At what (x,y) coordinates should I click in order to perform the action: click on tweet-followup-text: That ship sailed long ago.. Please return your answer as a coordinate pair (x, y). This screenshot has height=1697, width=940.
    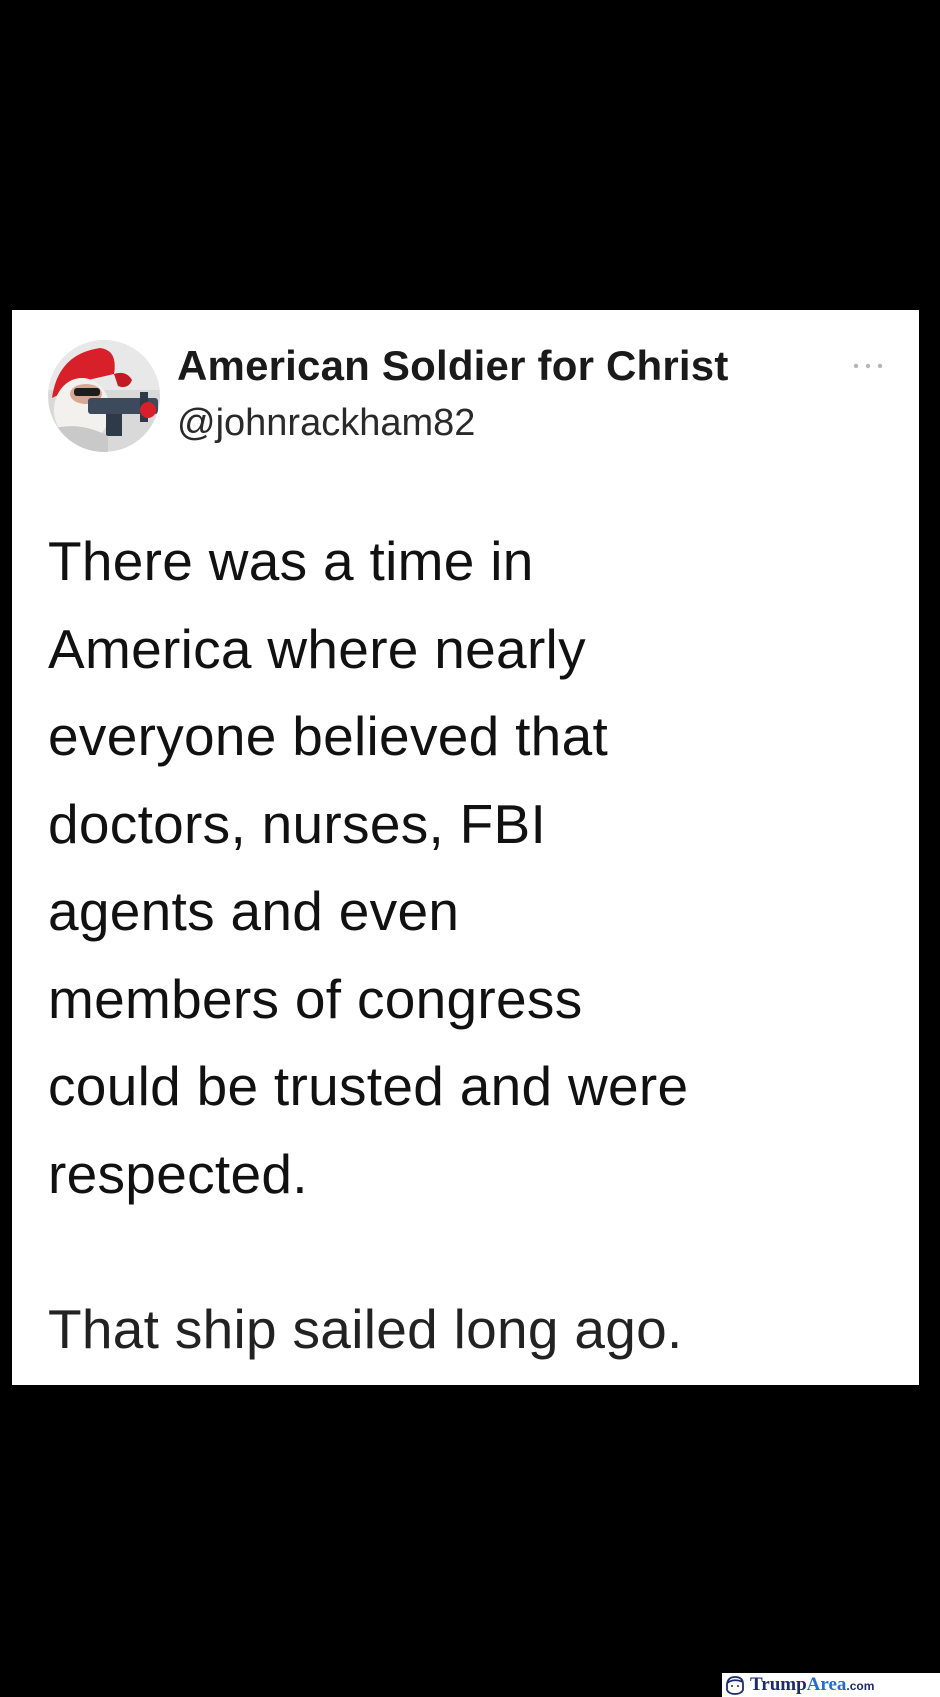
    Looking at the image, I should click on (365, 1329).